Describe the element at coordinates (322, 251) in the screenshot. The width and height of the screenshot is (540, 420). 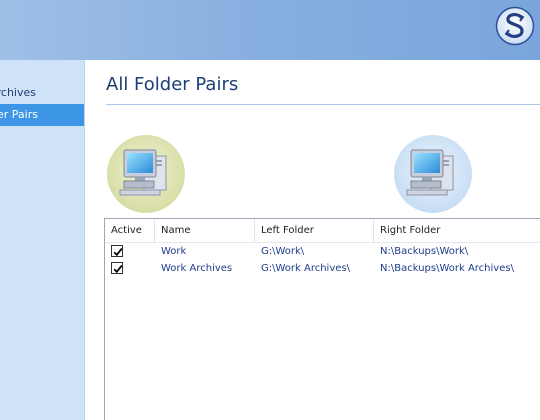
I see `table-row: Work G:\Work\ N:\Backups\Work\` at that location.